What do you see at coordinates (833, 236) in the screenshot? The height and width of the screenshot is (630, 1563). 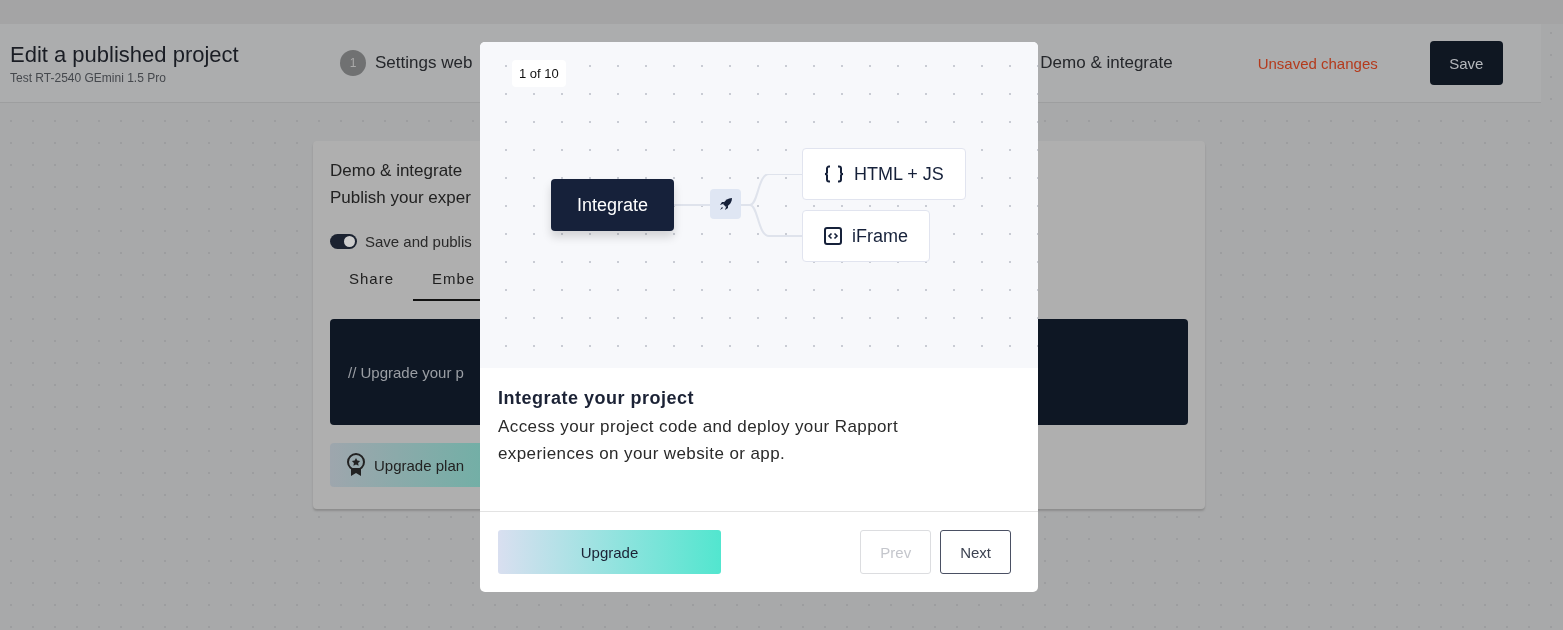 I see `code-window-icon` at bounding box center [833, 236].